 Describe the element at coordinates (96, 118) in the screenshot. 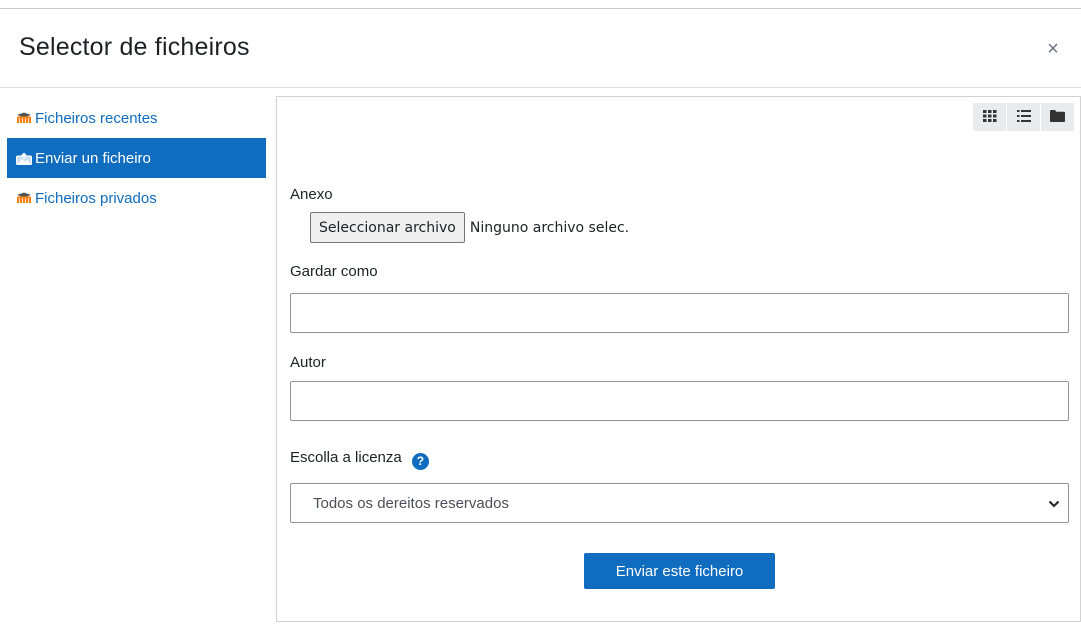

I see `sidebar-item-label: Ficheiros recentes` at that location.